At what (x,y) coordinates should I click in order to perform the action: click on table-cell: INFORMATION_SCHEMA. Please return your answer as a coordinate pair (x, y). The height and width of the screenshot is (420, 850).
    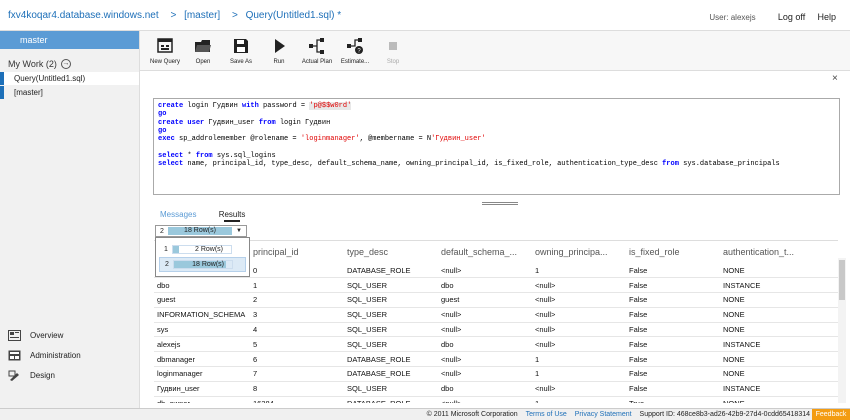
    Looking at the image, I should click on (202, 315).